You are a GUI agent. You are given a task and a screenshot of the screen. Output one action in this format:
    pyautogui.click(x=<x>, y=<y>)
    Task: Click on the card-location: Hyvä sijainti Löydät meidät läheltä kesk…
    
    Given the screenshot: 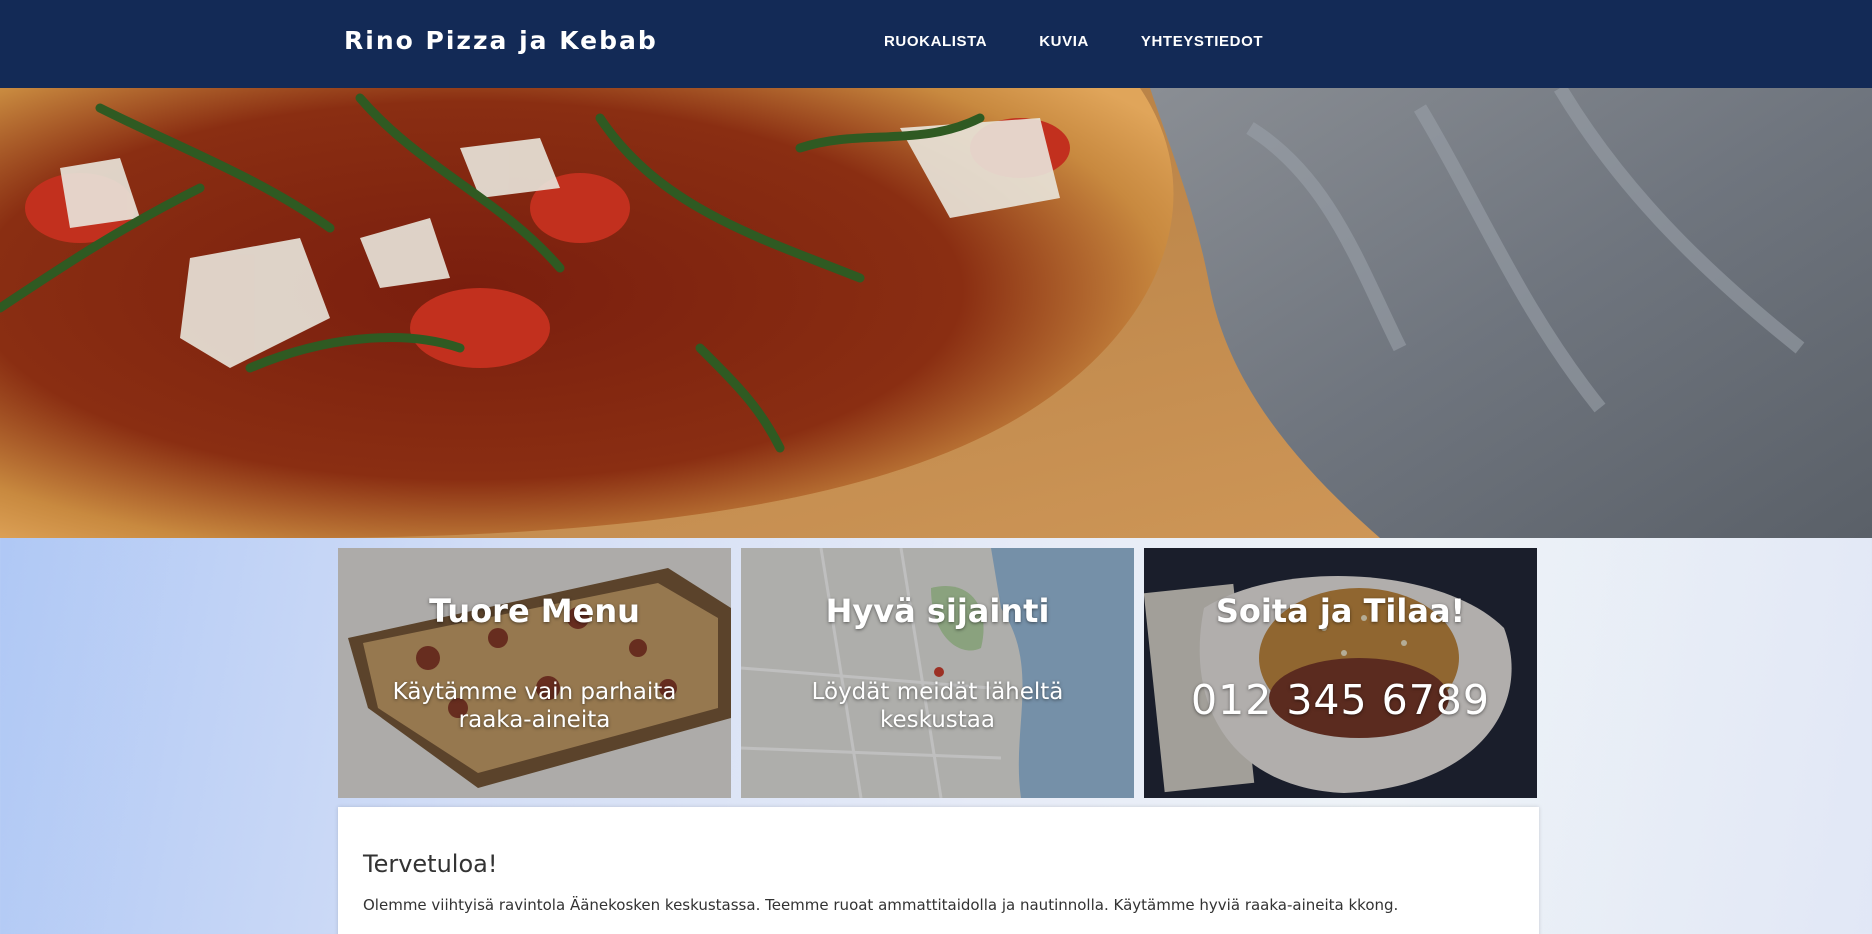 What is the action you would take?
    pyautogui.click(x=937, y=673)
    